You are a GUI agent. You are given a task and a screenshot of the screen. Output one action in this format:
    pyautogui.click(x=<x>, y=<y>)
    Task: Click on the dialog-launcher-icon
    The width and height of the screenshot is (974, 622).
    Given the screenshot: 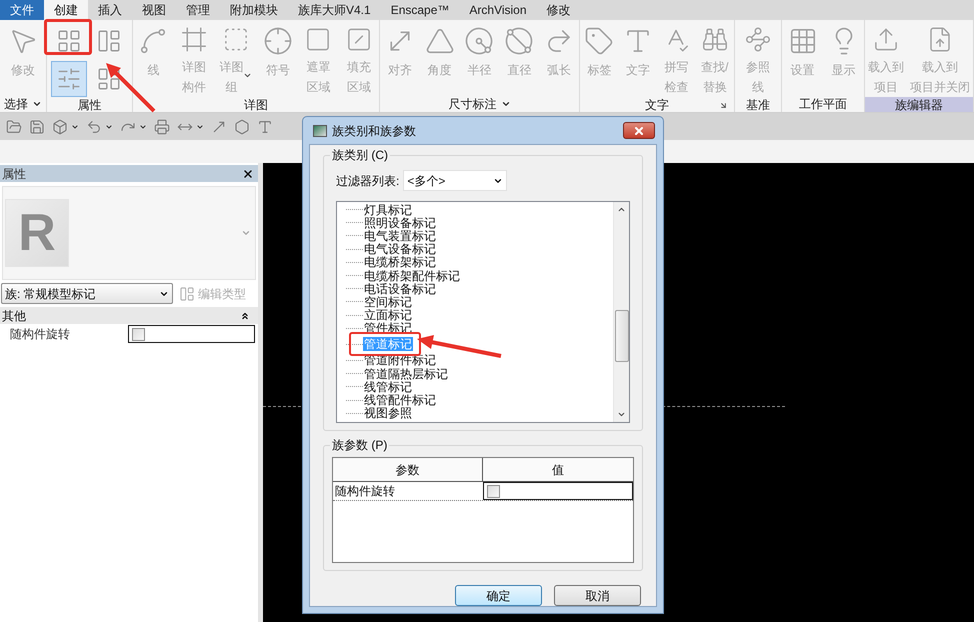 What is the action you would take?
    pyautogui.click(x=723, y=105)
    